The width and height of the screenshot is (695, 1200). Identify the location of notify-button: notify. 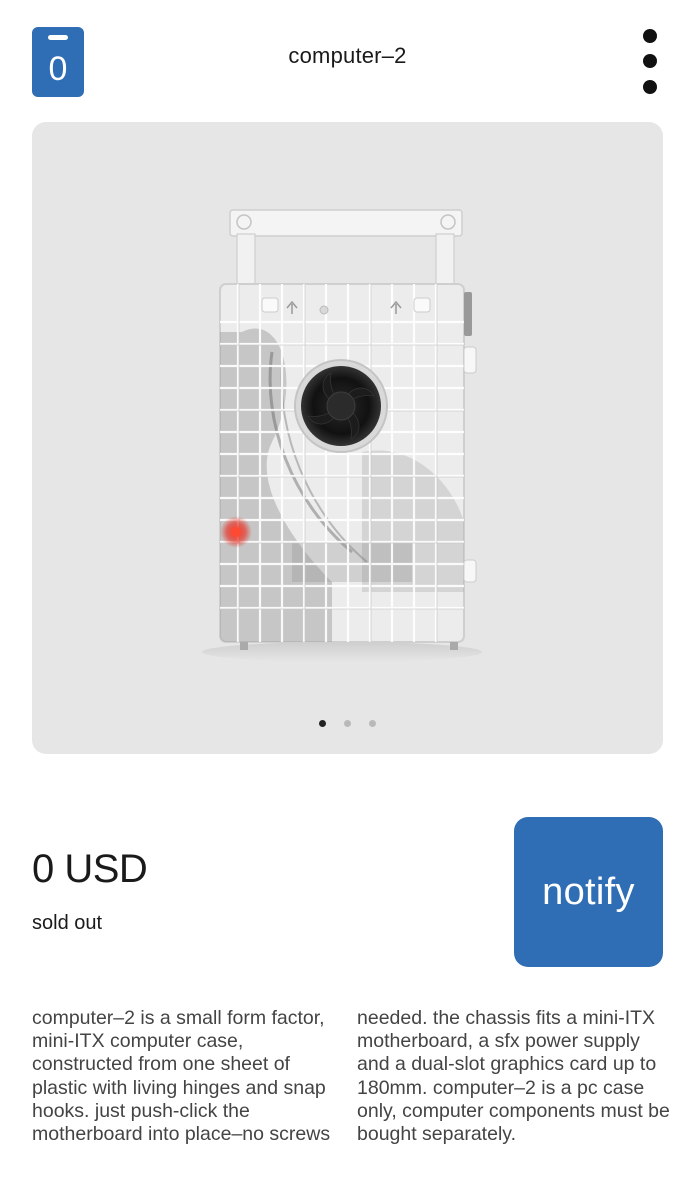
(588, 892).